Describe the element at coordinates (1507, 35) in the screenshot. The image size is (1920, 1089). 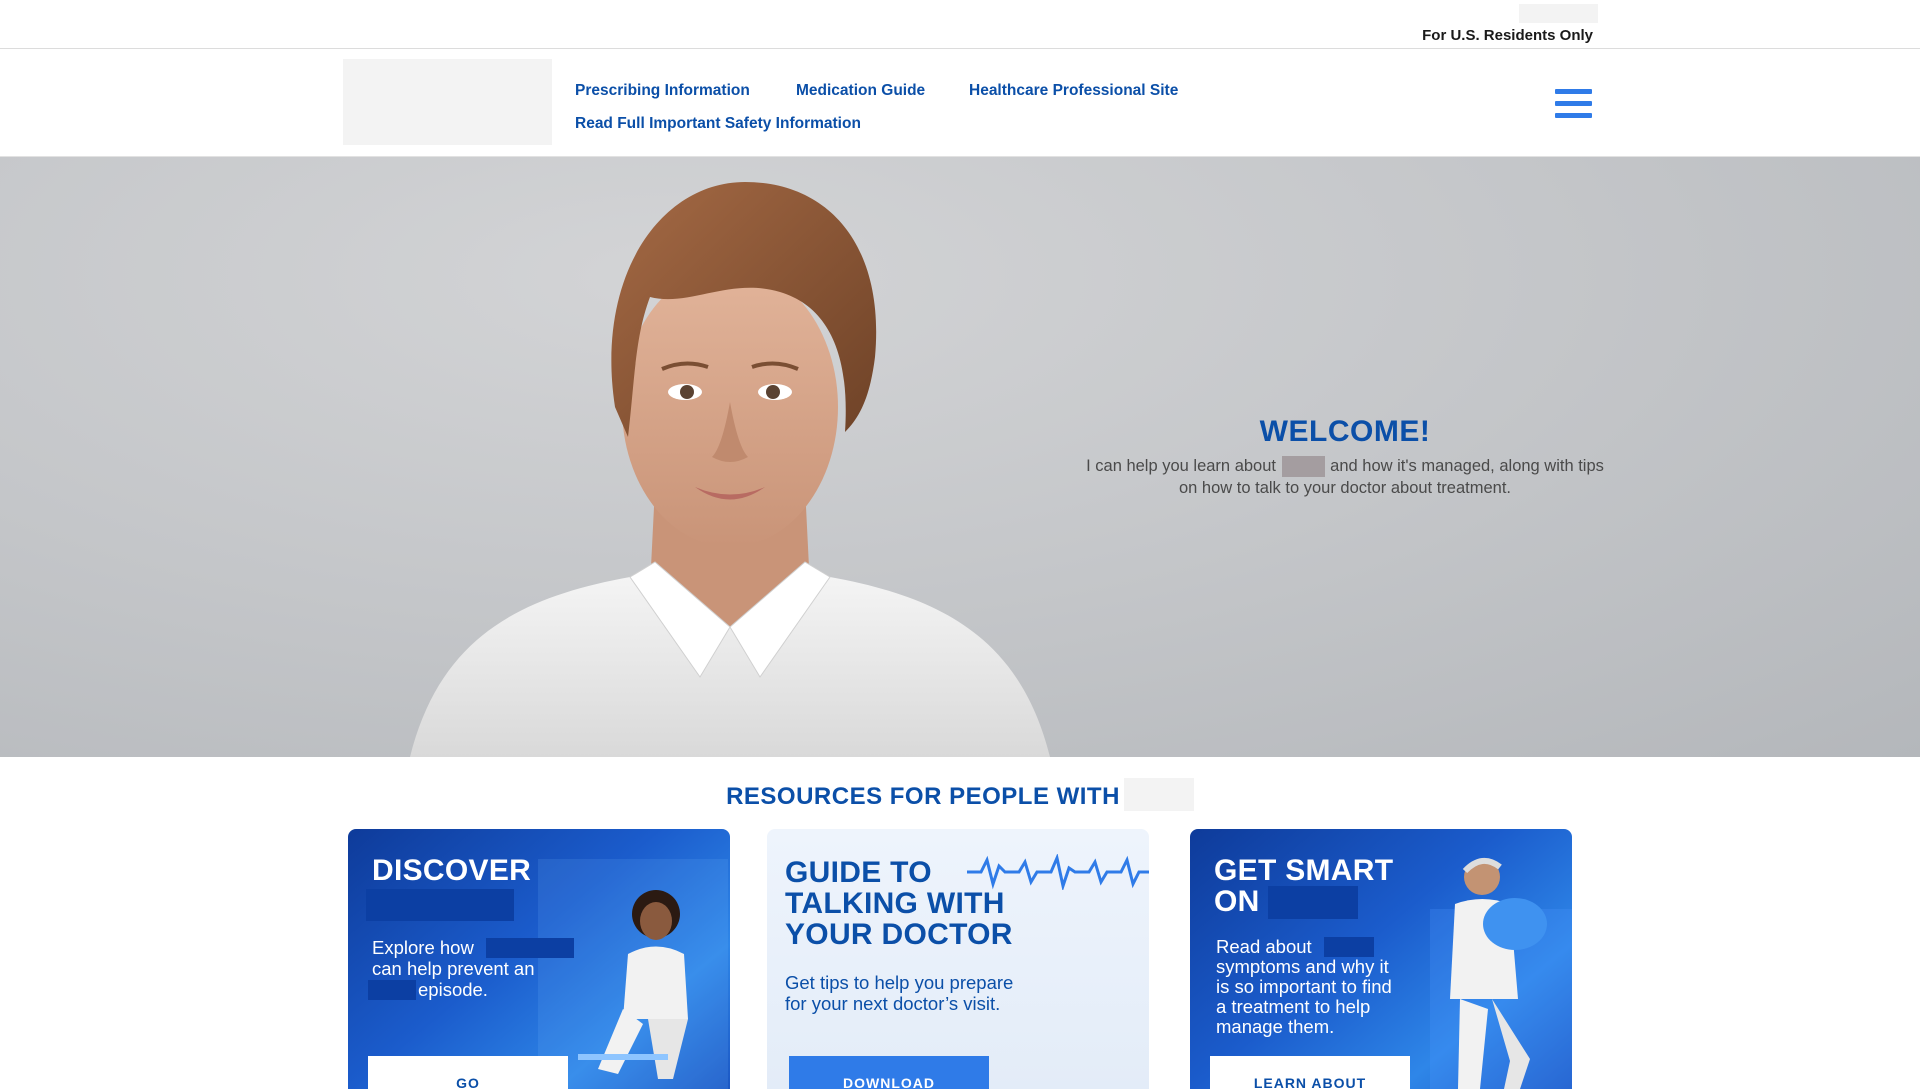
I see `us-residents-notice: For U.S. Residents Only` at that location.